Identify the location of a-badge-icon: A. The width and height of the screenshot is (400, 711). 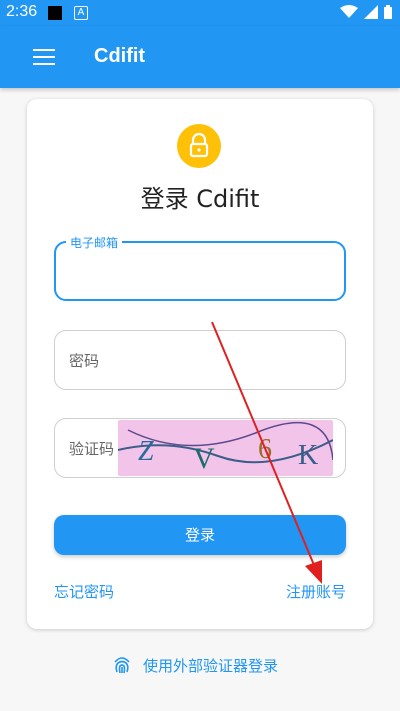
(81, 13).